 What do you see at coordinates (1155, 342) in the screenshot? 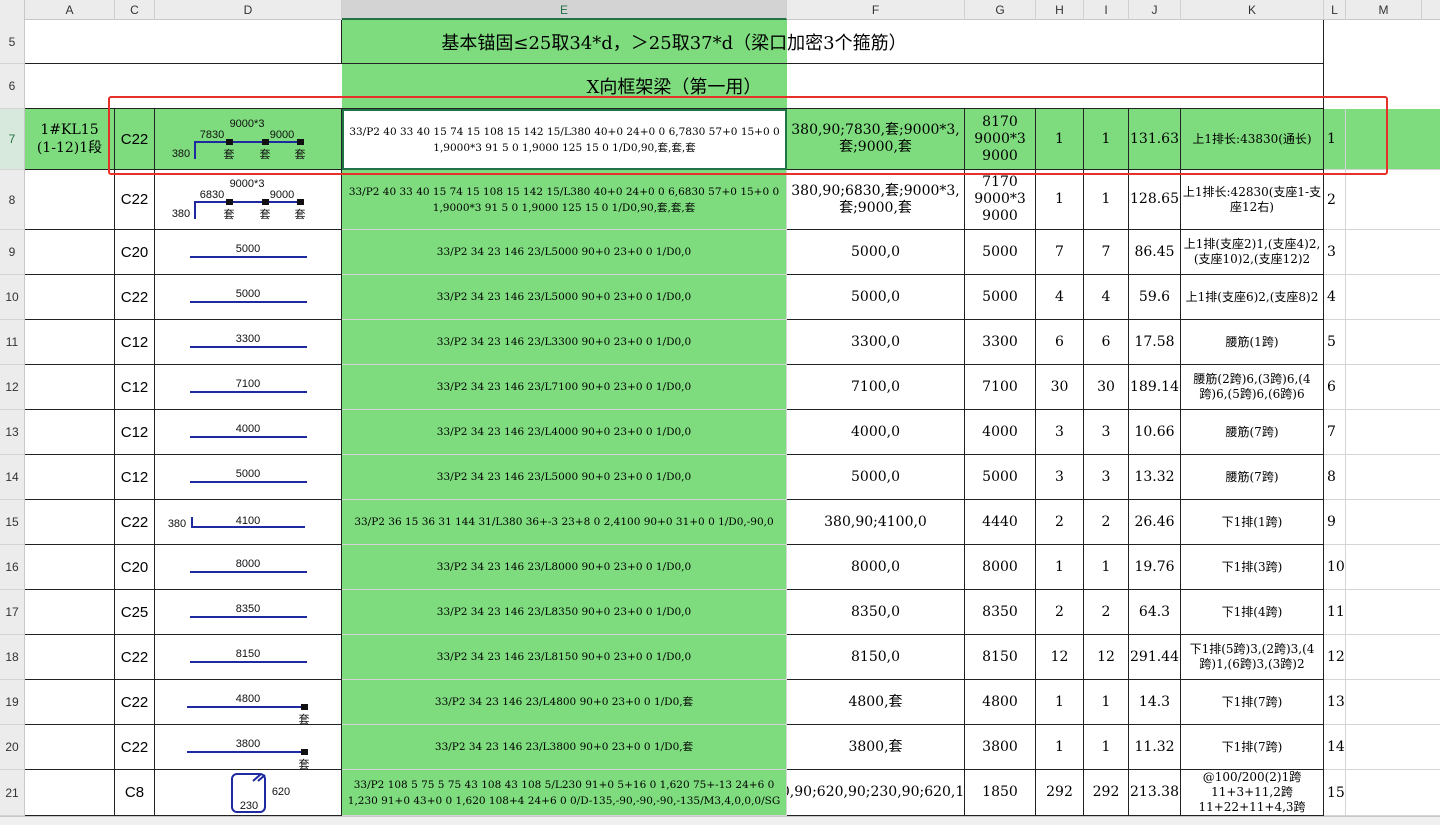
I see `cell-weight: 17.58` at bounding box center [1155, 342].